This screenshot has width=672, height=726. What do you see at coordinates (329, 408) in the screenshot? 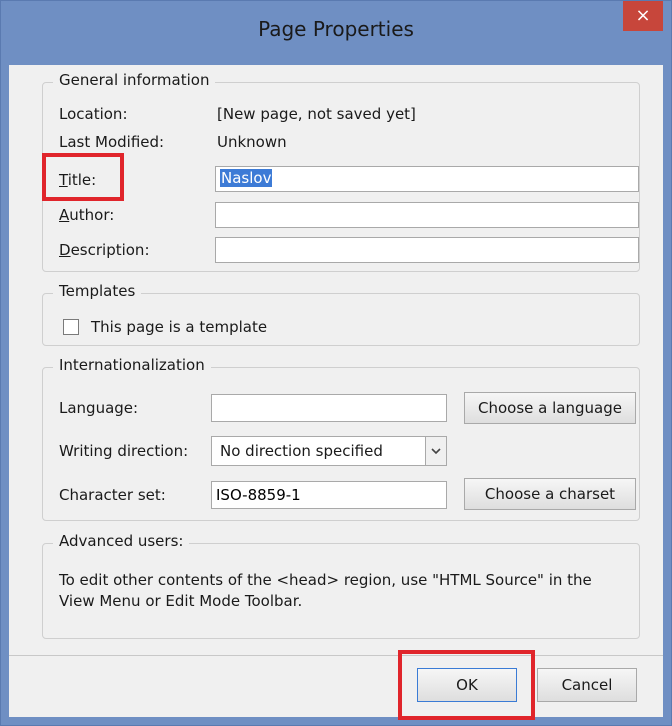
I see `language-field` at bounding box center [329, 408].